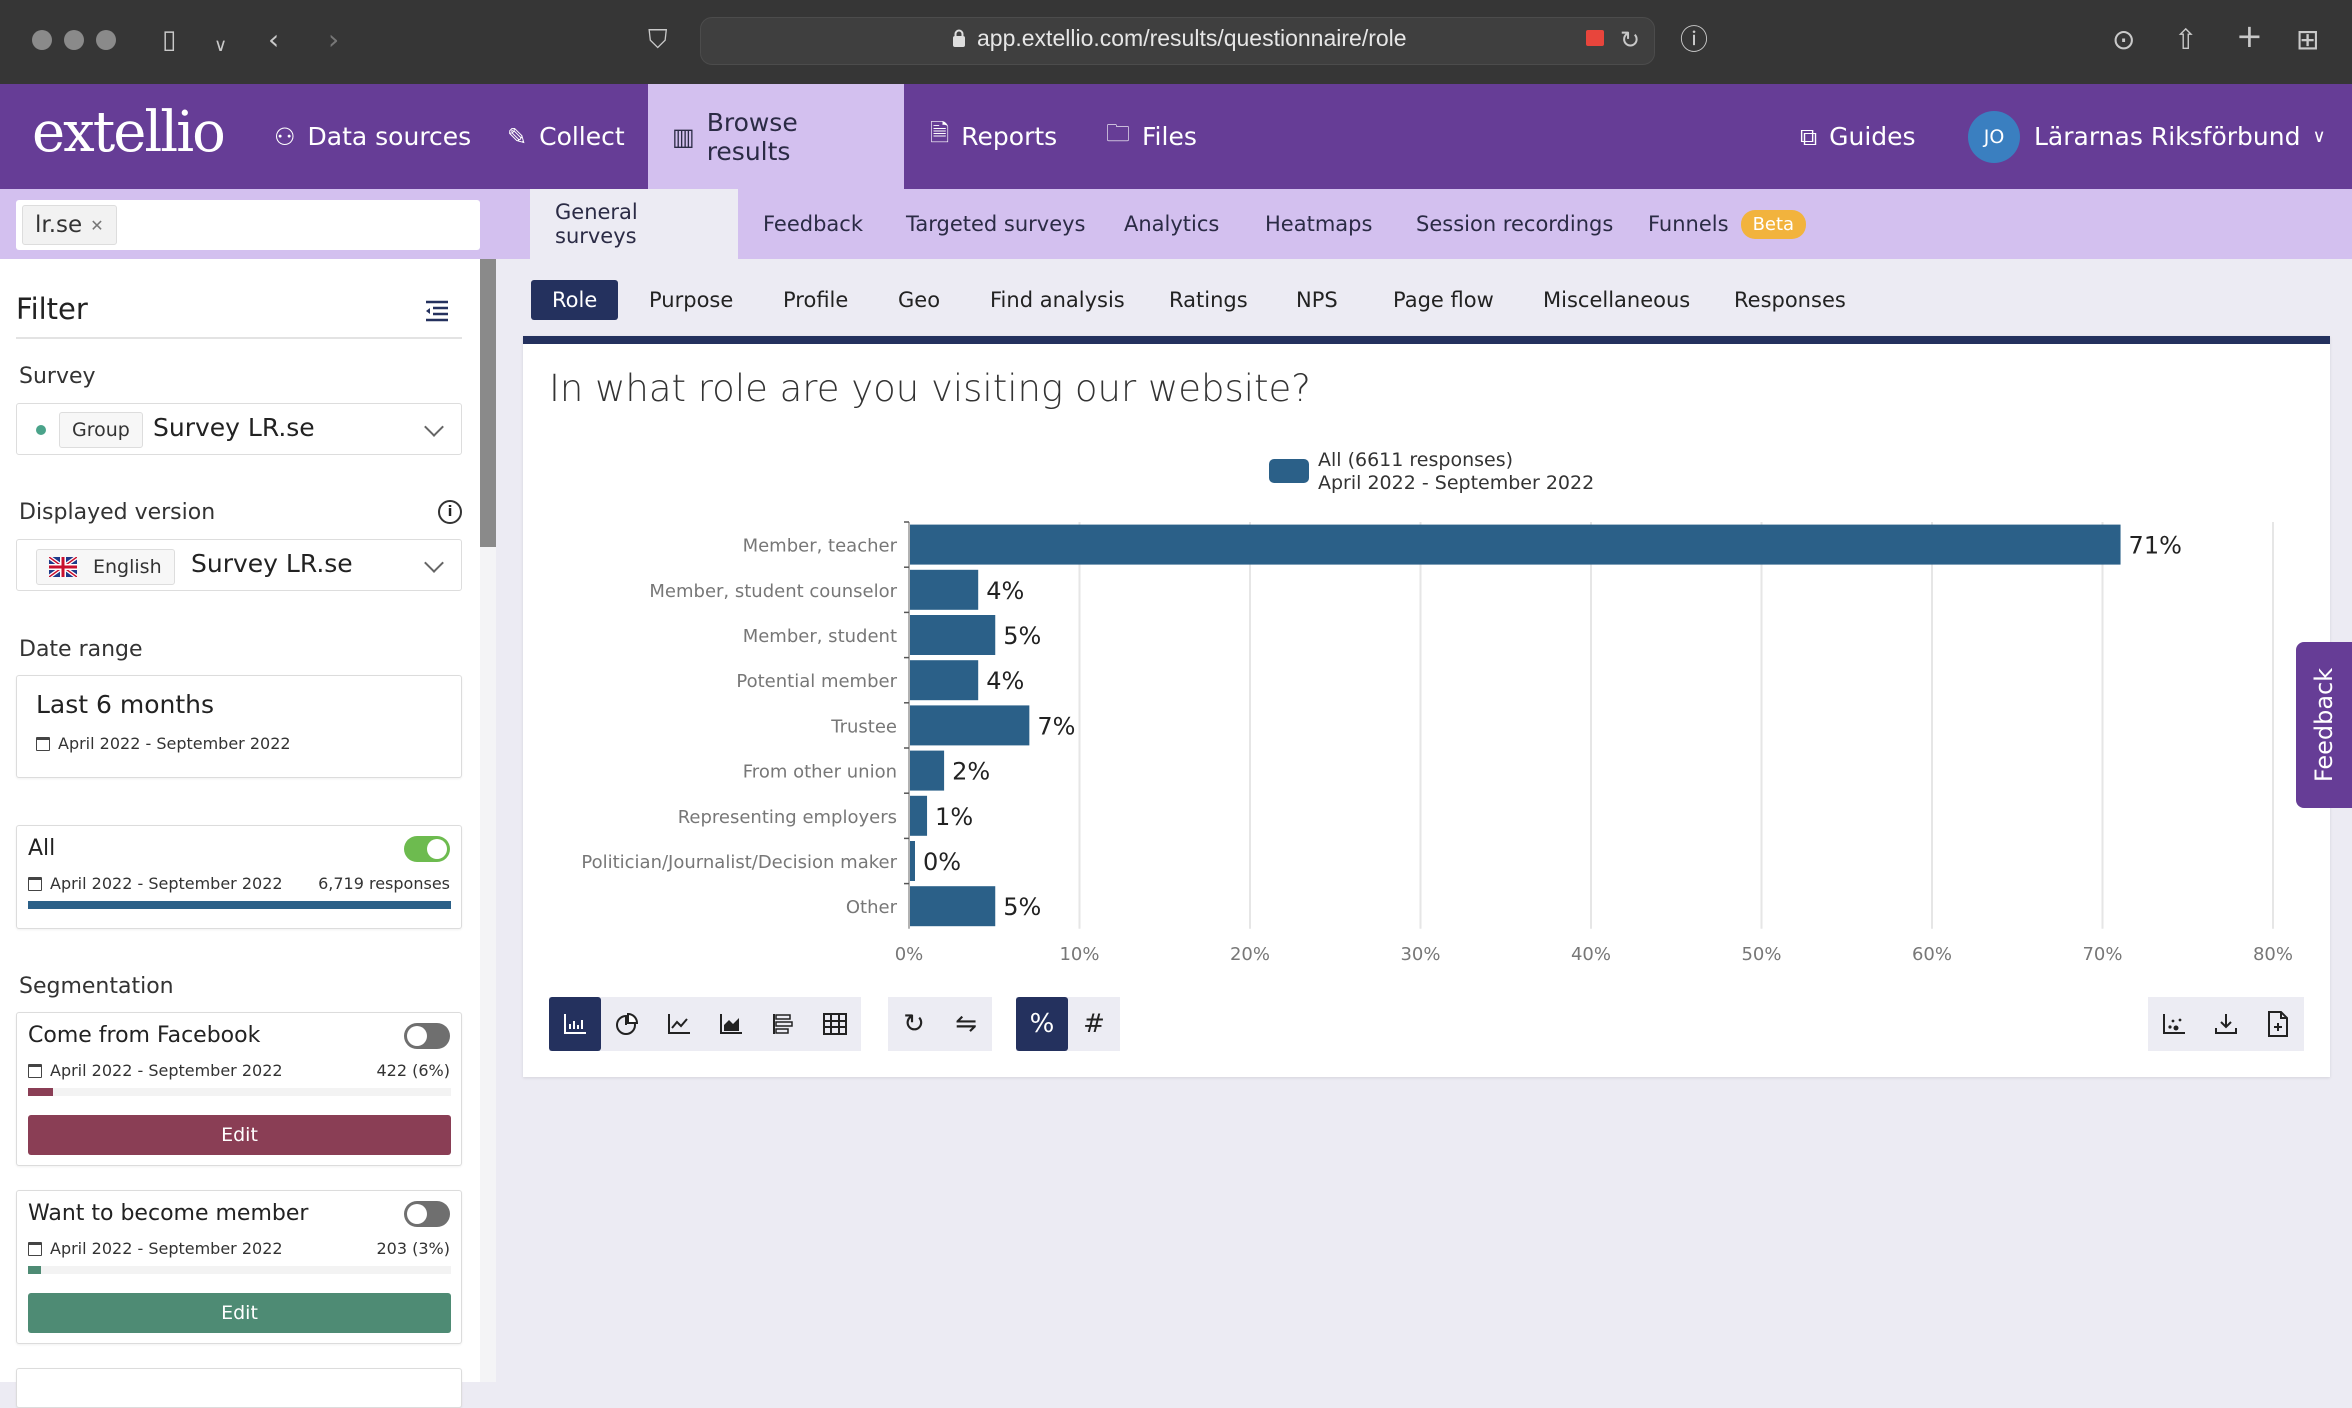 The height and width of the screenshot is (1408, 2352). I want to click on sidebar-scrollbar-thumb, so click(488, 403).